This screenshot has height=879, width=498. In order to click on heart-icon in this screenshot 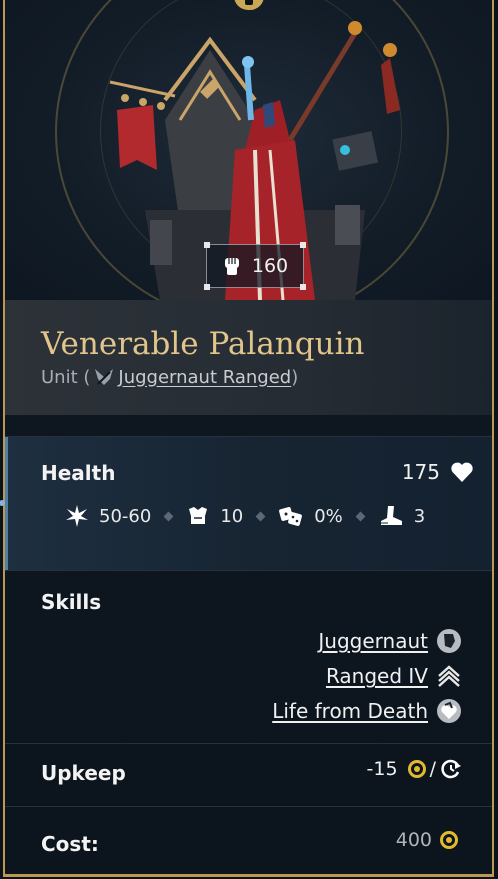, I will do `click(462, 472)`.